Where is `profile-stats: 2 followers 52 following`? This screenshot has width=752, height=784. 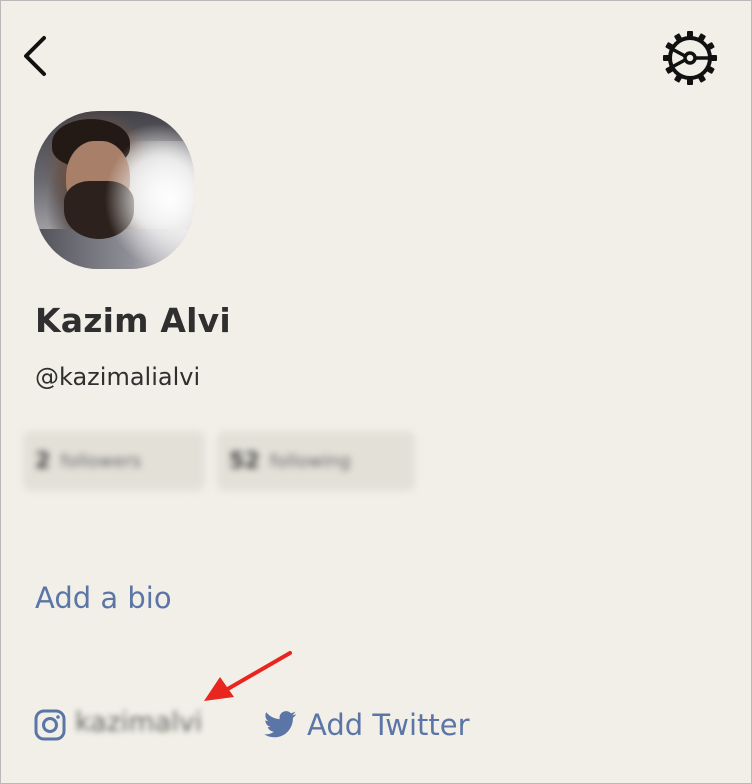
profile-stats: 2 followers 52 following is located at coordinates (219, 461).